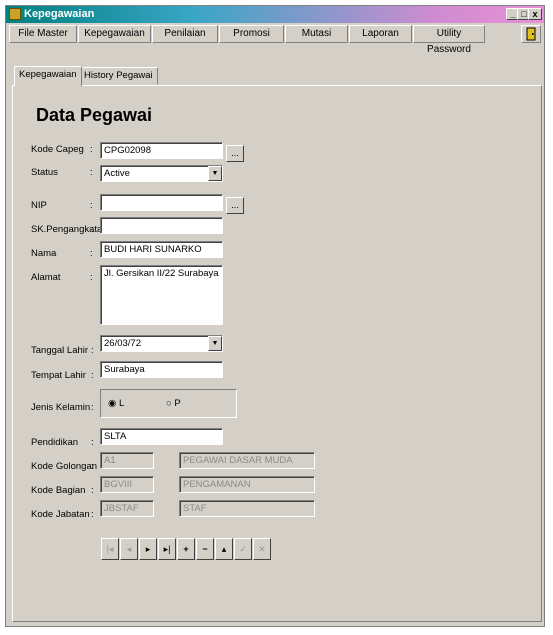 The height and width of the screenshot is (635, 553). What do you see at coordinates (112, 403) in the screenshot?
I see `radio-checked-icon: ◉` at bounding box center [112, 403].